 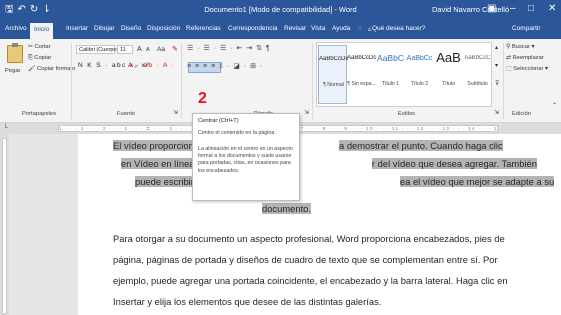 I want to click on font-group-label: Fuente, so click(x=126, y=114).